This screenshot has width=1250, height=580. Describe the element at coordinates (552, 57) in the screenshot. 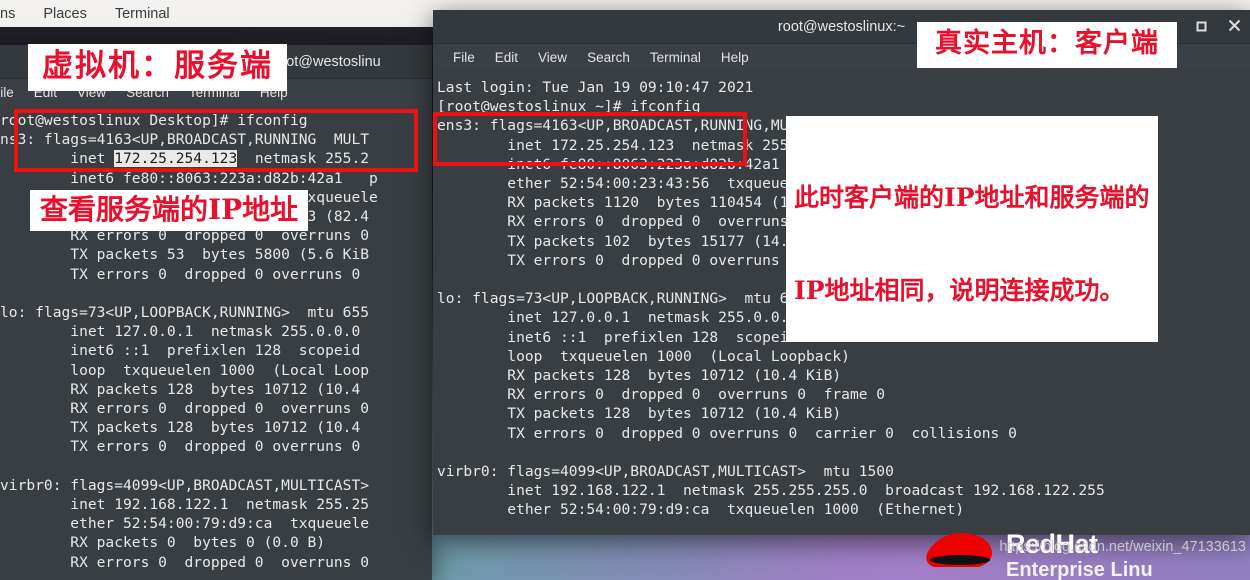

I see `menu-view: View` at that location.